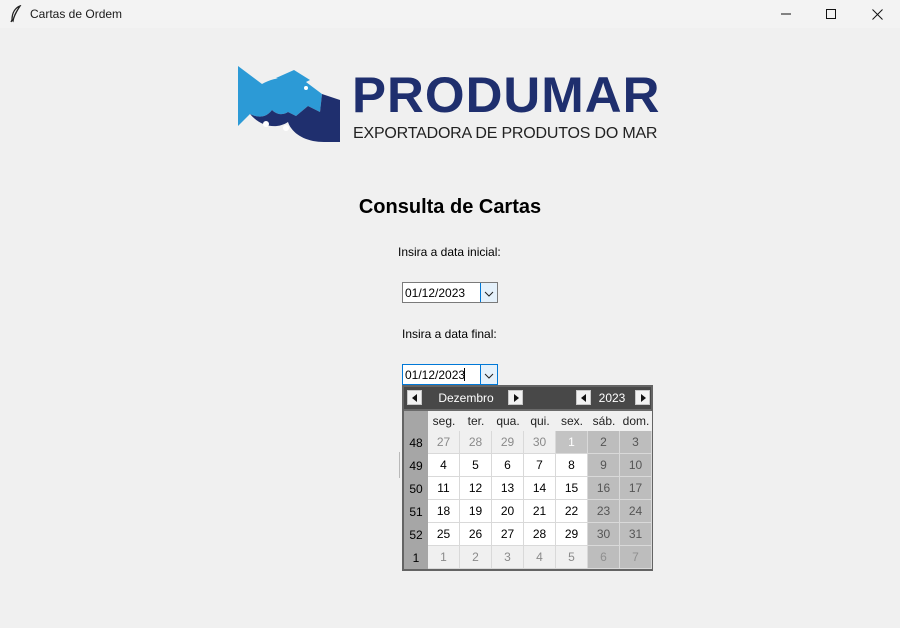 This screenshot has width=900, height=628. What do you see at coordinates (636, 488) in the screenshot?
I see `calendar-day: 17` at bounding box center [636, 488].